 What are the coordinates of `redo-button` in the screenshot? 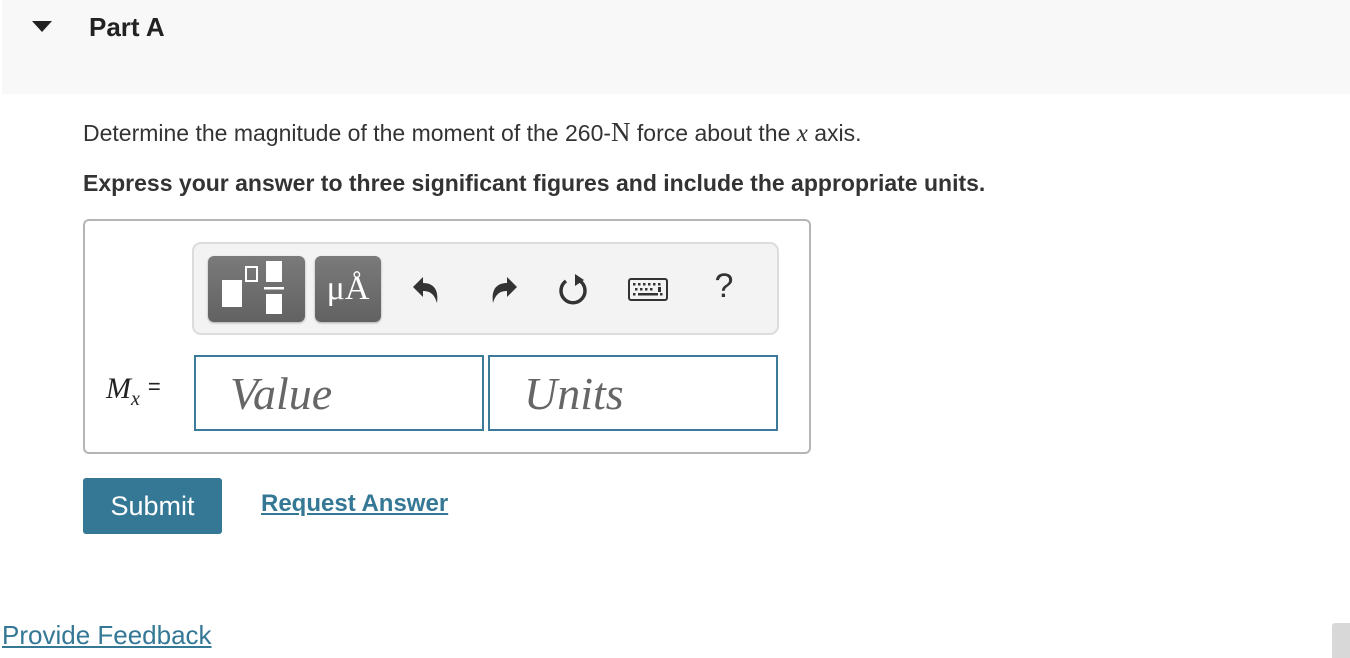 It's located at (504, 290).